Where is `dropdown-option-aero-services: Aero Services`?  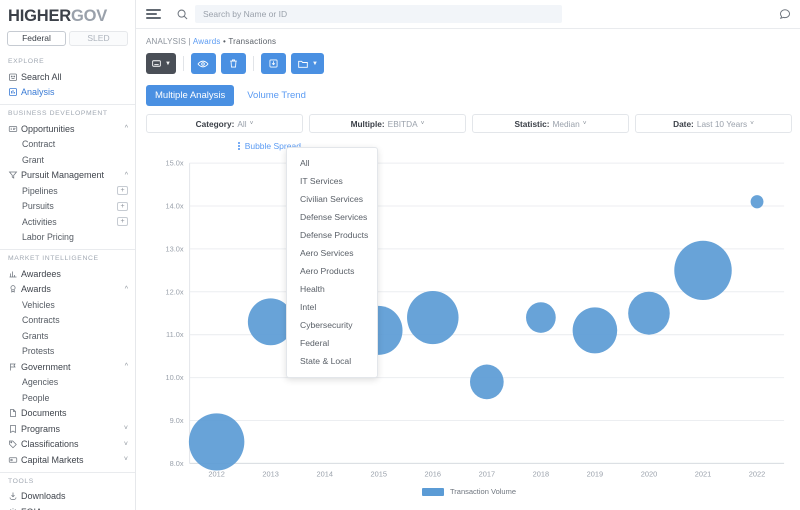
dropdown-option-aero-services: Aero Services is located at coordinates (332, 253).